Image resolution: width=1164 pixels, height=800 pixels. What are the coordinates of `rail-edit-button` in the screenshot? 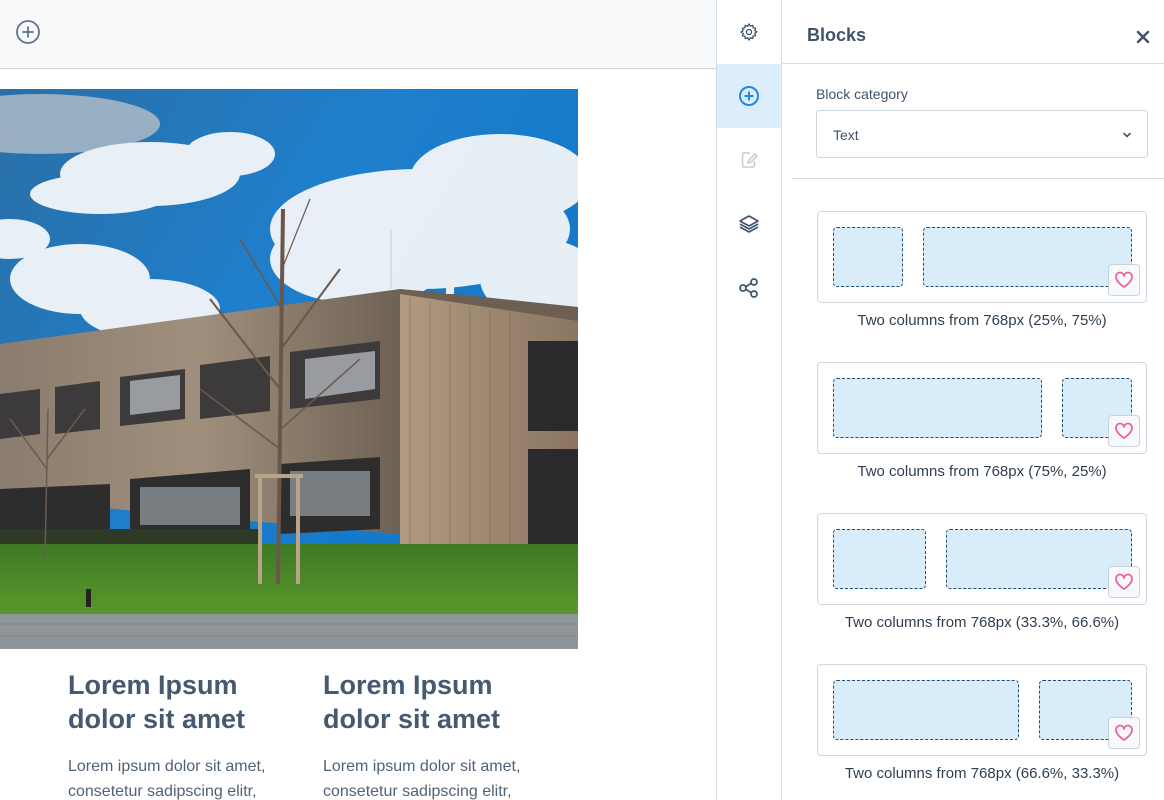 It's located at (749, 160).